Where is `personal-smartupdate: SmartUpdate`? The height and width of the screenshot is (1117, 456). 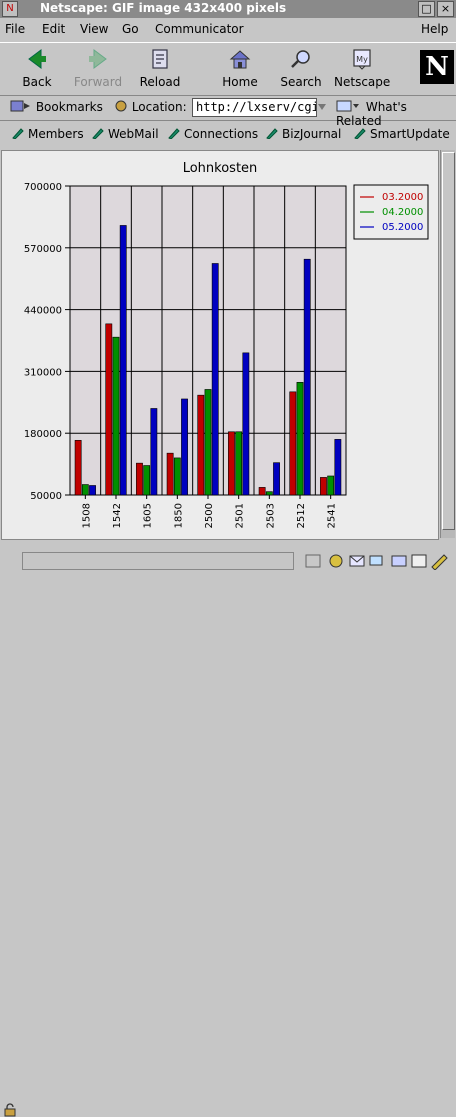
personal-smartupdate: SmartUpdate is located at coordinates (402, 134).